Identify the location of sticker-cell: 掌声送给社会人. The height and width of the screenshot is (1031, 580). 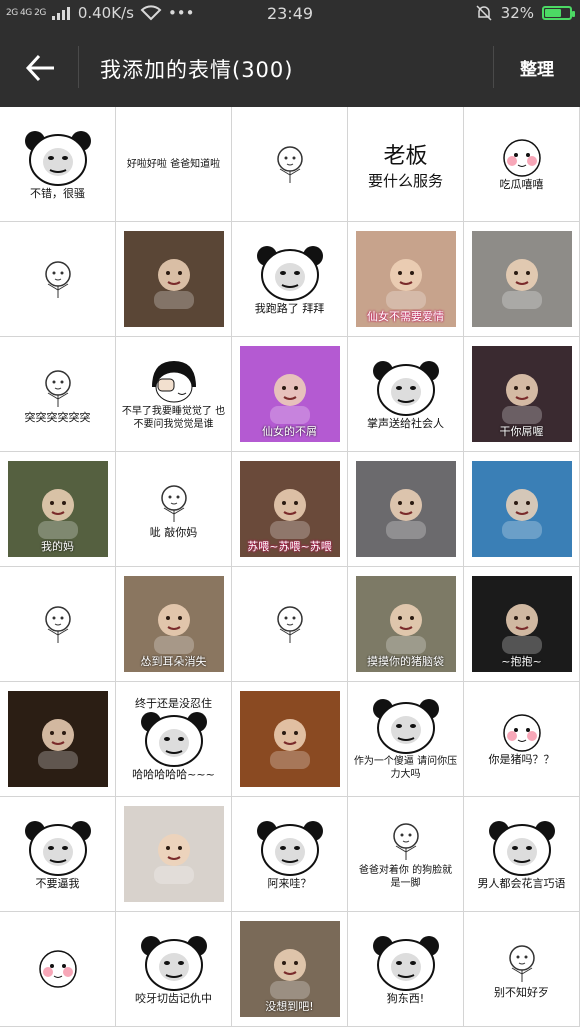
(406, 394).